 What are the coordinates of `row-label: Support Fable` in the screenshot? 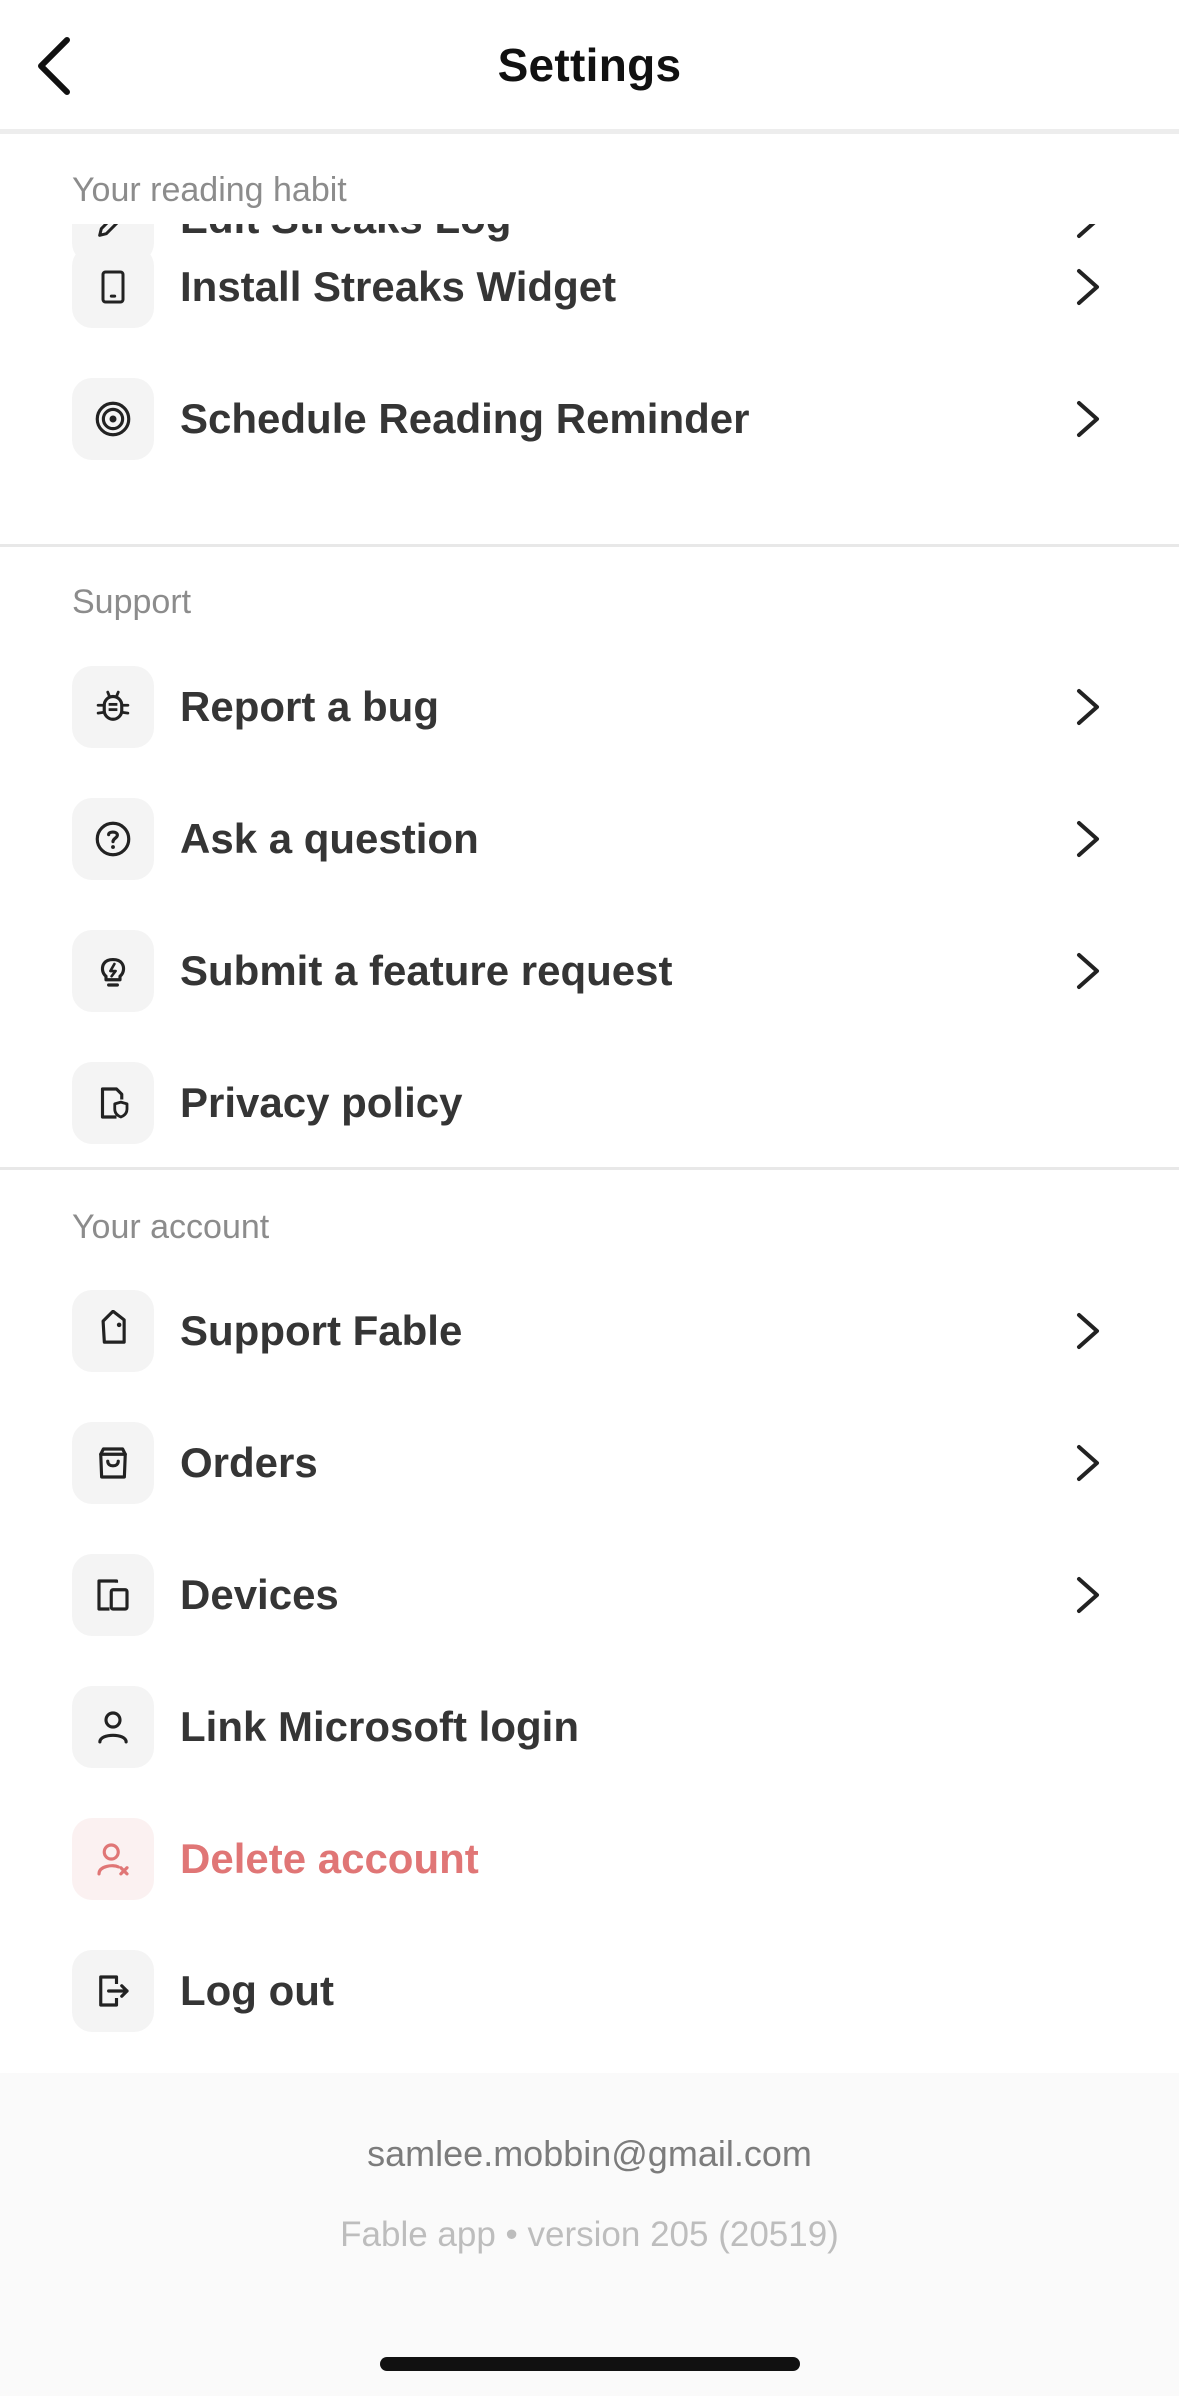 It's located at (321, 1330).